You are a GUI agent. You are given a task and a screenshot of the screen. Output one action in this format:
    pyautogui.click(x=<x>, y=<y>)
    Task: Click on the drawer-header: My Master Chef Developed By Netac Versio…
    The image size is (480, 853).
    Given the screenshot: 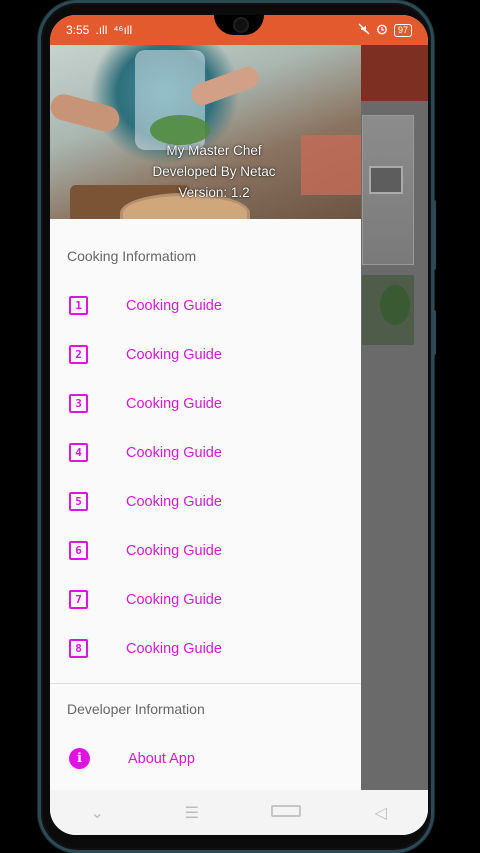 What is the action you would take?
    pyautogui.click(x=205, y=132)
    